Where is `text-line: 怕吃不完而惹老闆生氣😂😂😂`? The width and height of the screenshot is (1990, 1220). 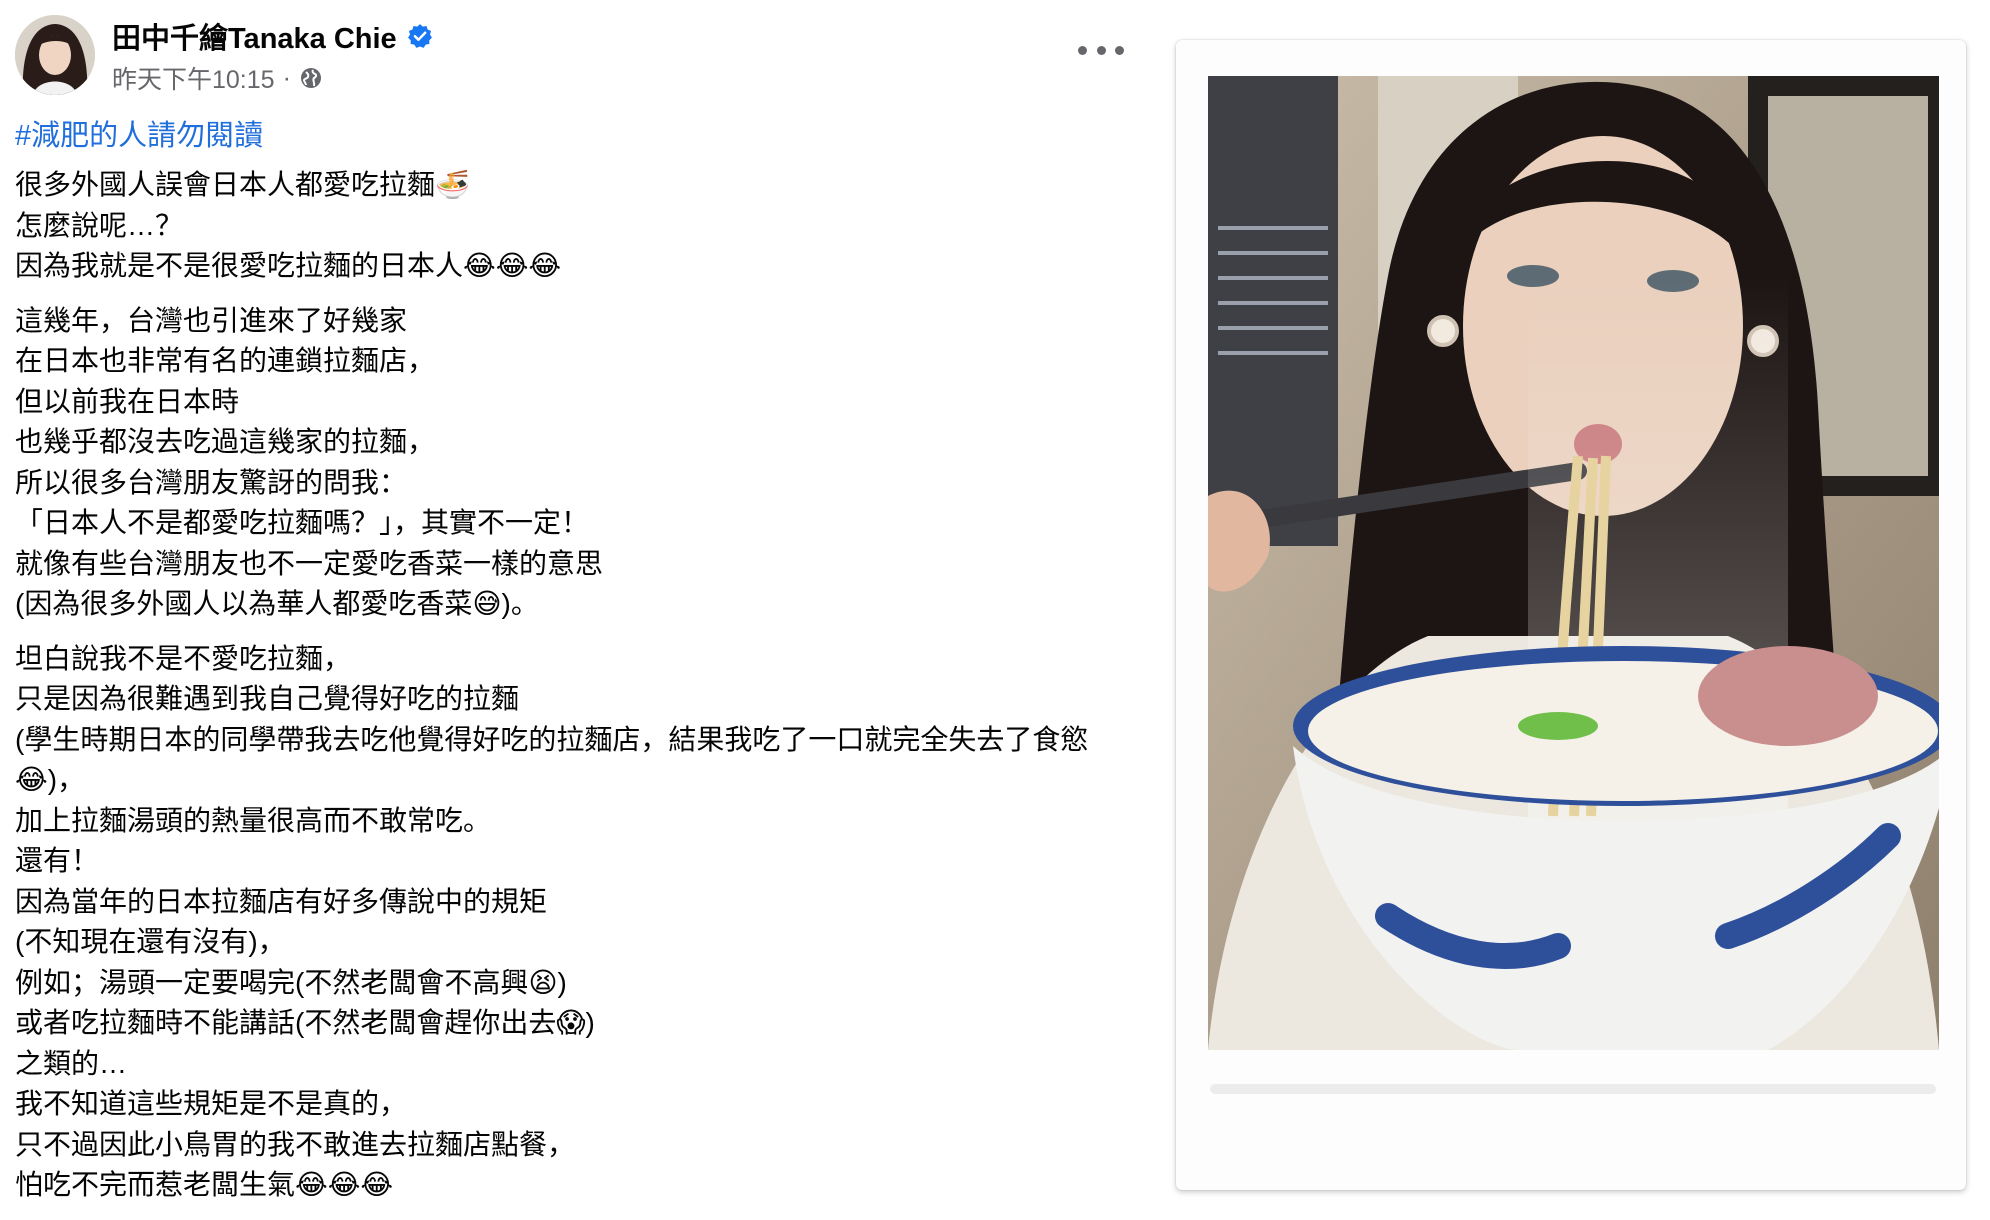
text-line: 怕吃不完而惹老闆生氣😂😂😂 is located at coordinates (204, 1184).